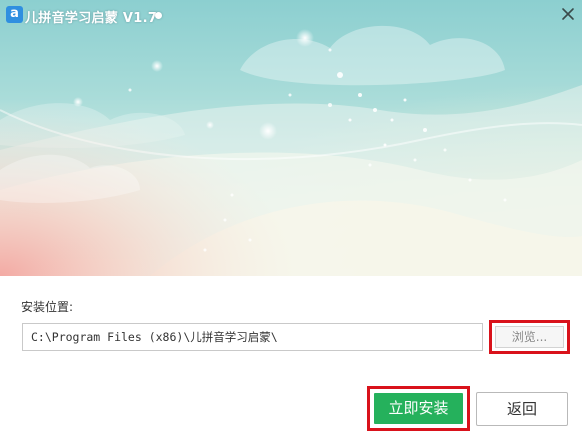 The width and height of the screenshot is (582, 432). Describe the element at coordinates (91, 18) in the screenshot. I see `window-title: 儿拼音学习启蒙 V1.7` at that location.